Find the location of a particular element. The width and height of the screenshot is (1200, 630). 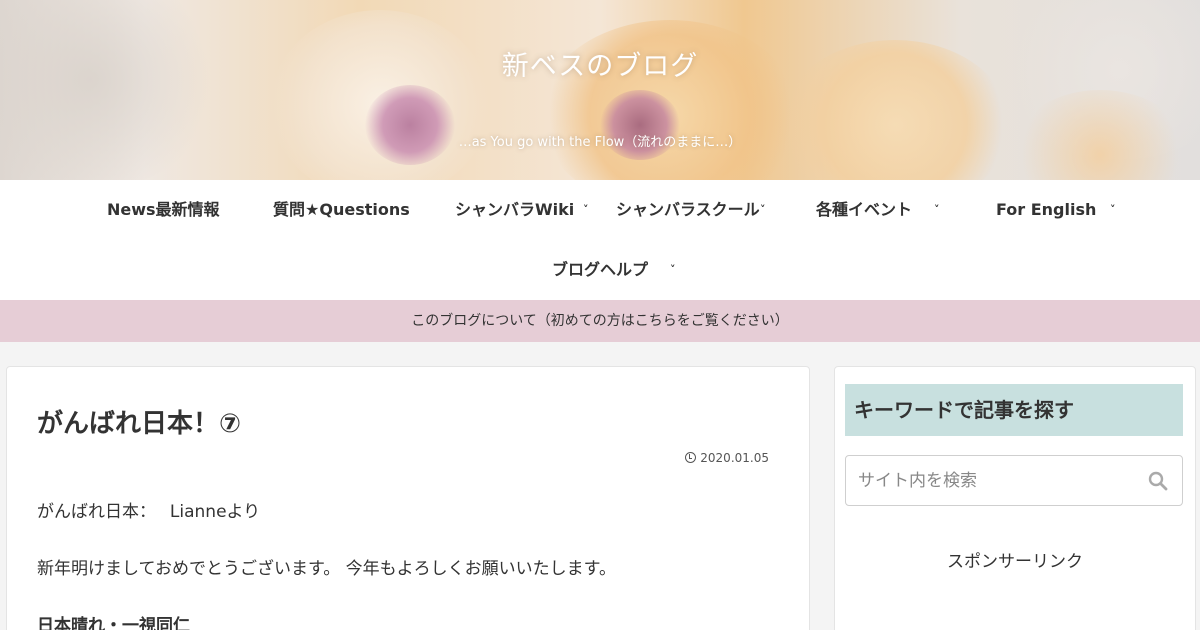

nav-item-label: For English is located at coordinates (1046, 209).